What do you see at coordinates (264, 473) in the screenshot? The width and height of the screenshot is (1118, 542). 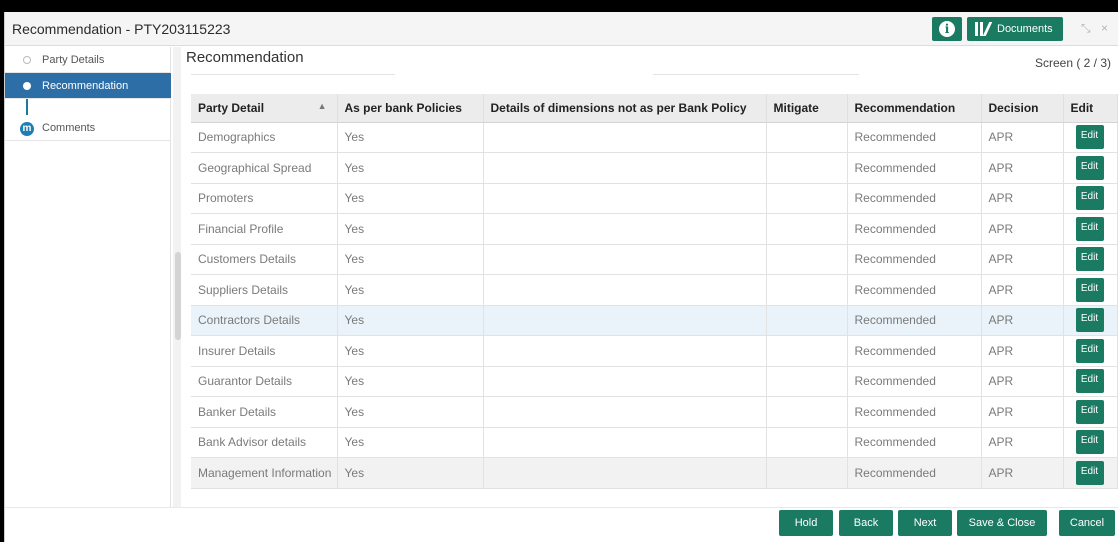 I see `party-detail-cell: Management Information` at bounding box center [264, 473].